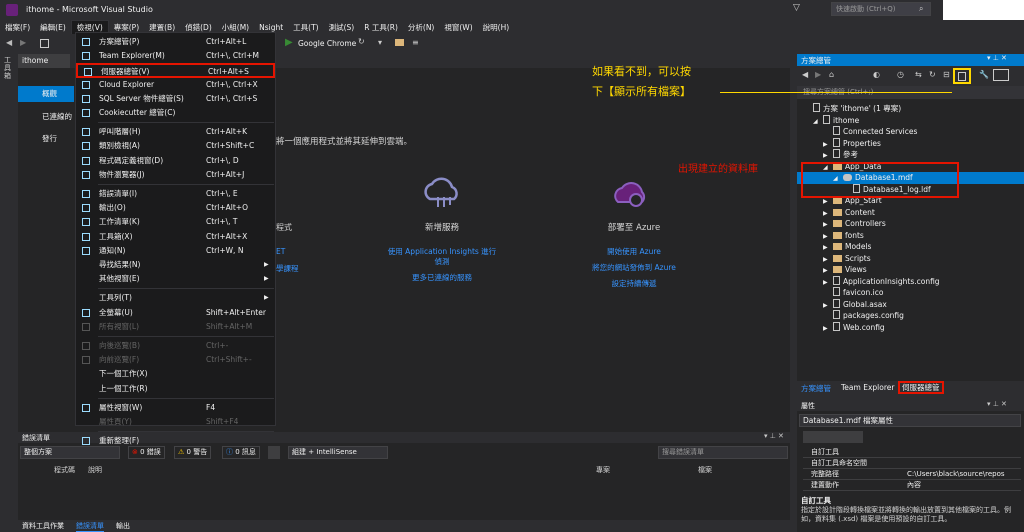 This screenshot has height=532, width=1024. Describe the element at coordinates (43, 526) in the screenshot. I see `tab-data-tools: 資料工具作業` at that location.